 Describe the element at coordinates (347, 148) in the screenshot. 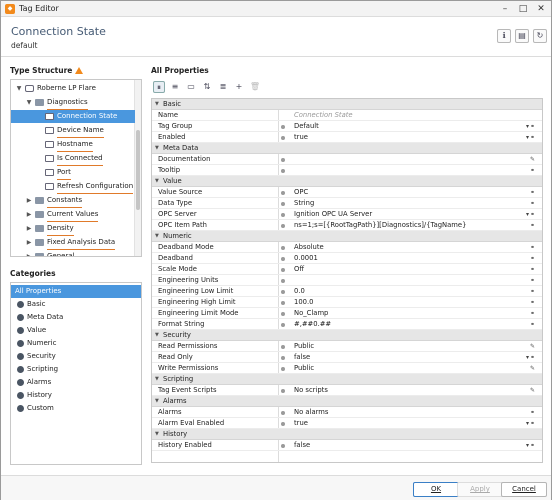

I see `property-group-header: ▼ Meta Data` at that location.